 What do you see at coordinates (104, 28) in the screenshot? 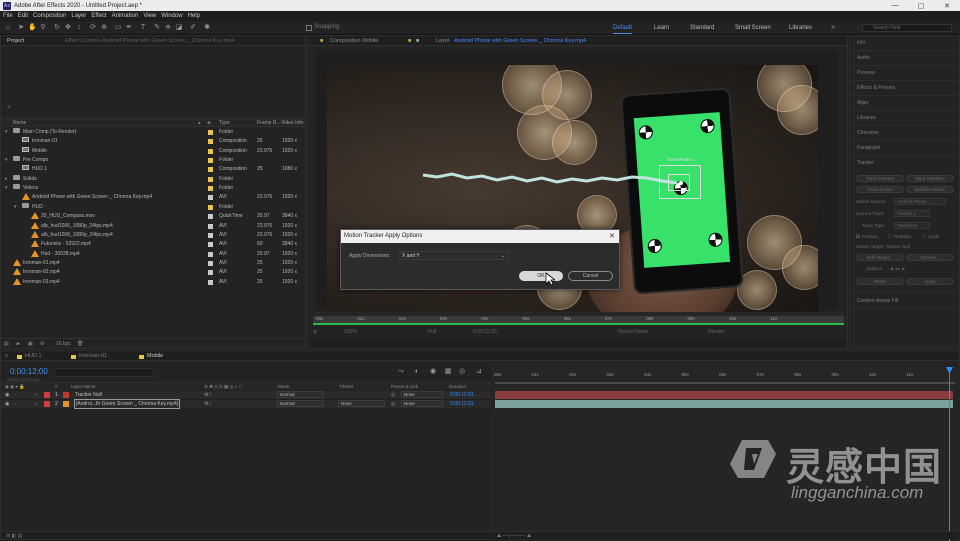
I see `pan-behind-icon: ⊕` at bounding box center [104, 28].